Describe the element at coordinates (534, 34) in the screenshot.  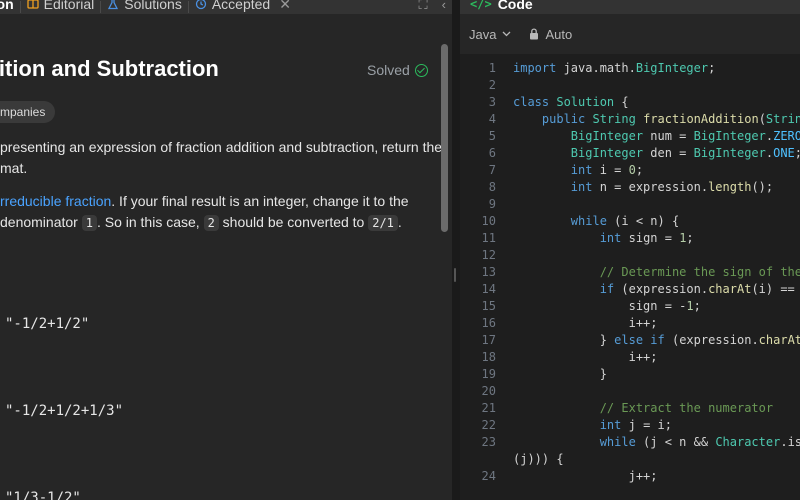
I see `lock-icon` at that location.